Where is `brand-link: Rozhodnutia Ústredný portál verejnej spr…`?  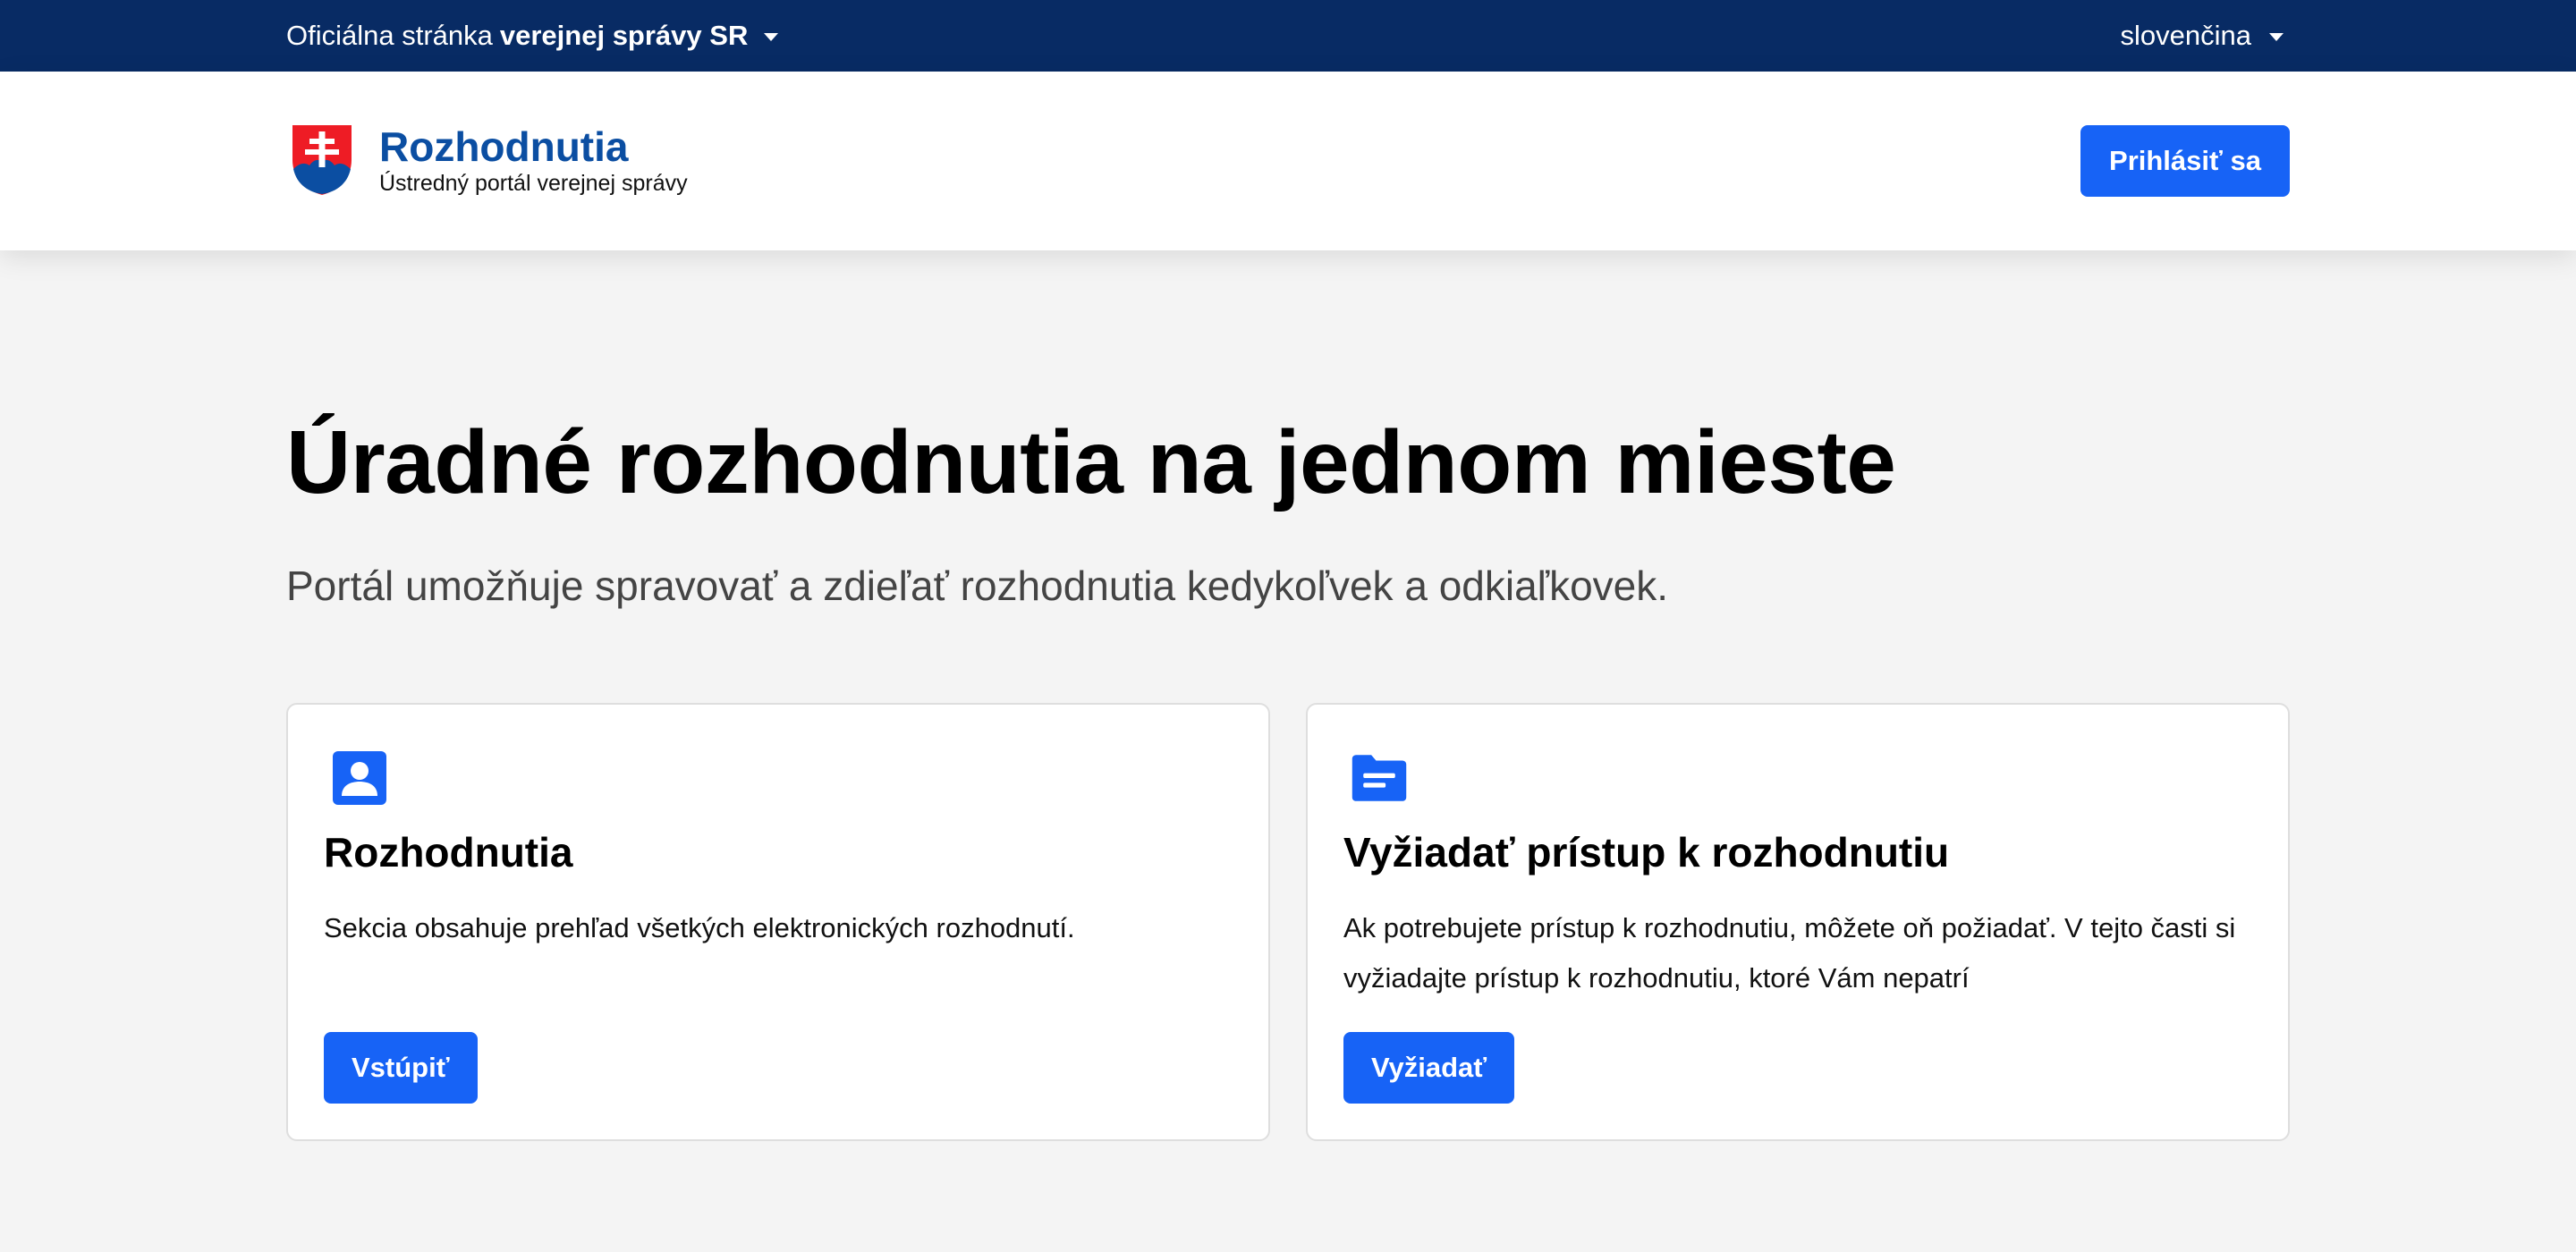 brand-link: Rozhodnutia Ústredný portál verejnej spr… is located at coordinates (489, 160).